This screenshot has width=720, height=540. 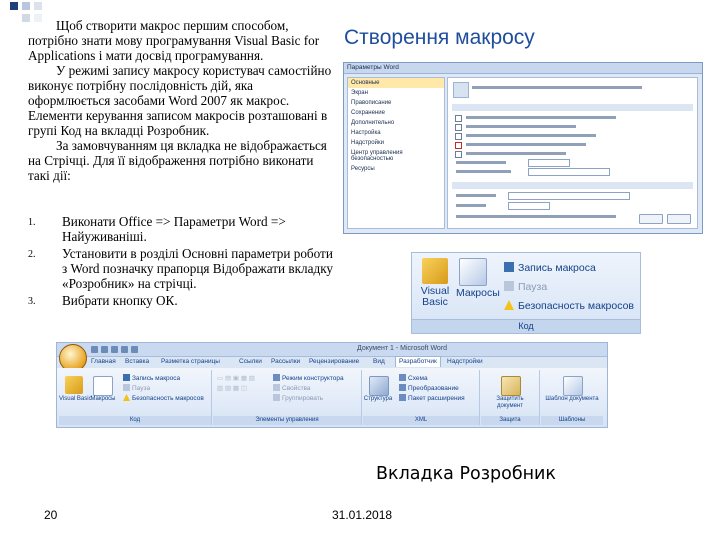 What do you see at coordinates (418, 361) in the screenshot?
I see `tab-developer: Разработчик` at bounding box center [418, 361].